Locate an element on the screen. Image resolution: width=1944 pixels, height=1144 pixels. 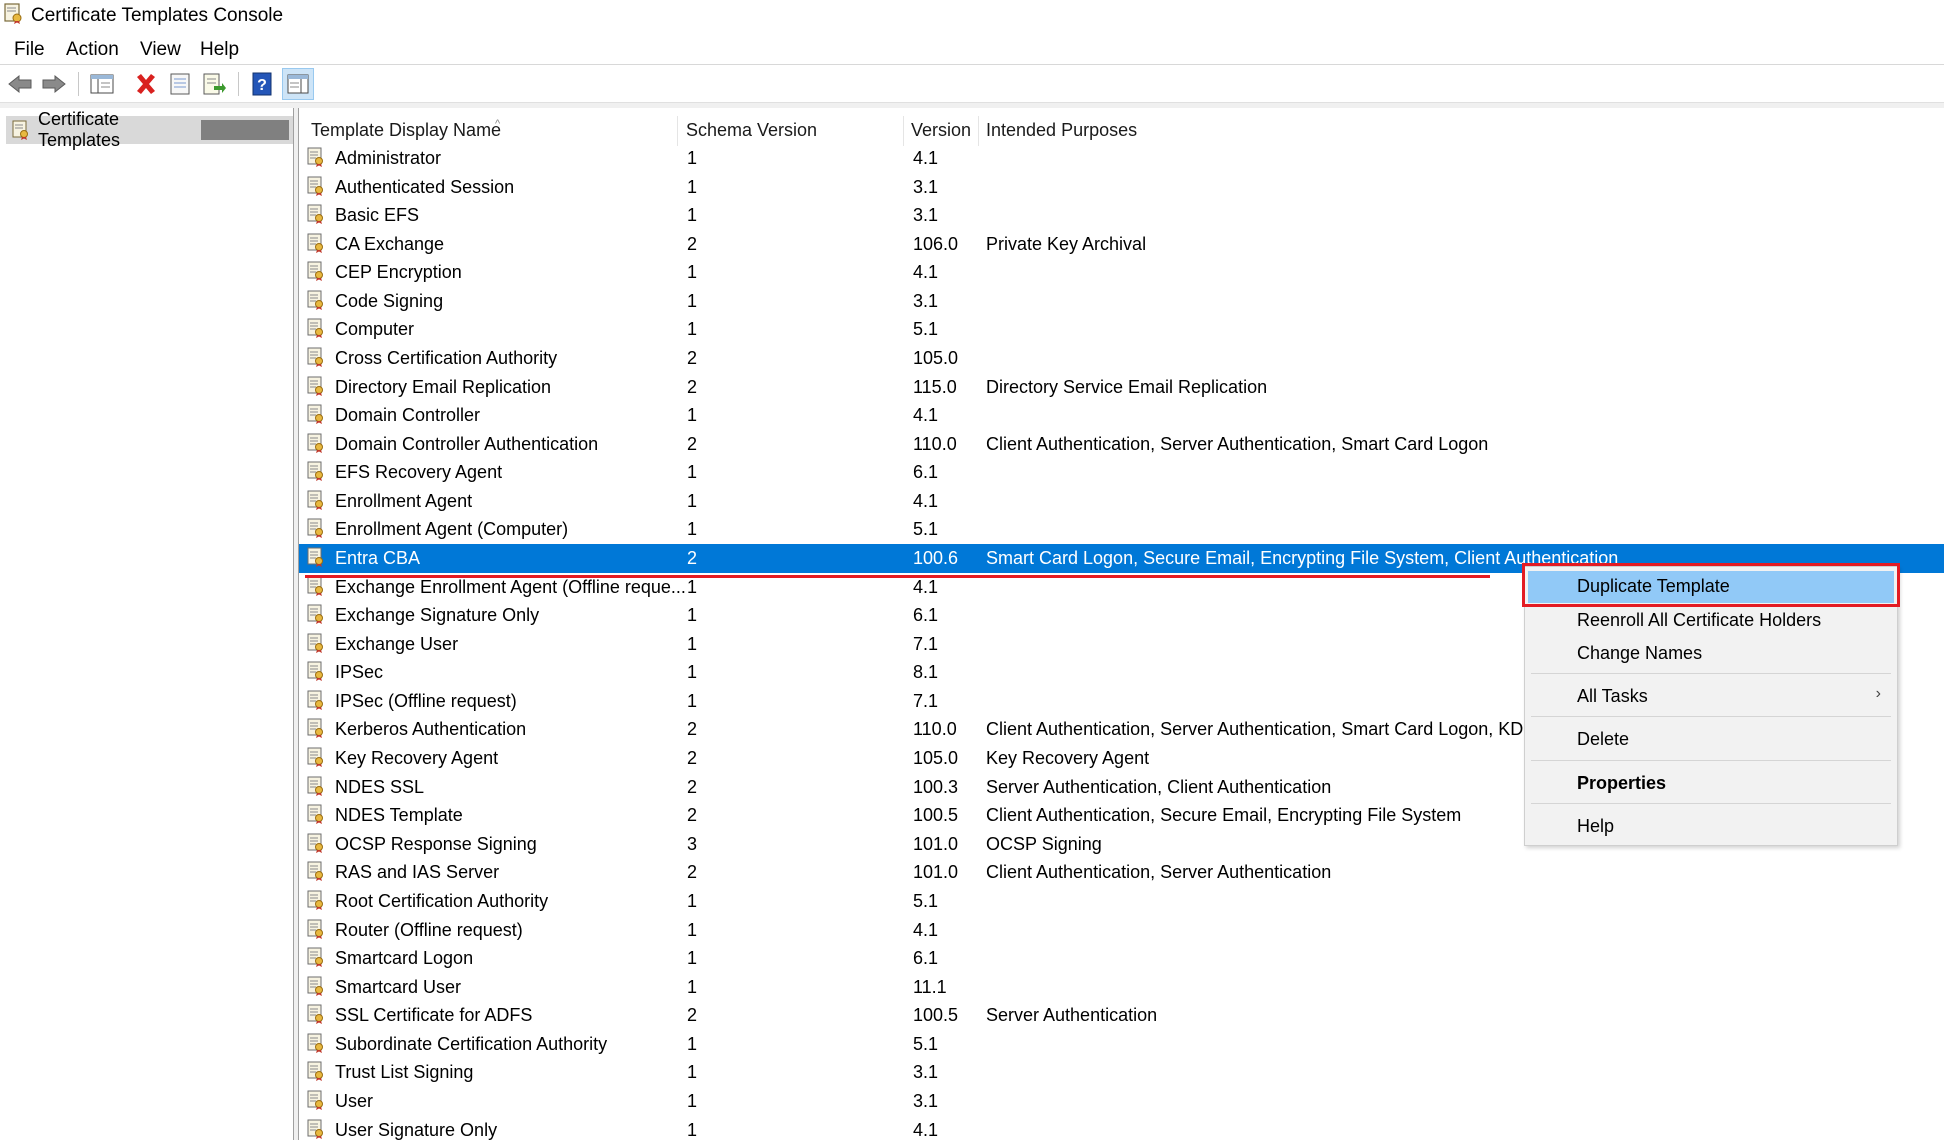
template-name-cell: Entra CBA is located at coordinates (378, 558).